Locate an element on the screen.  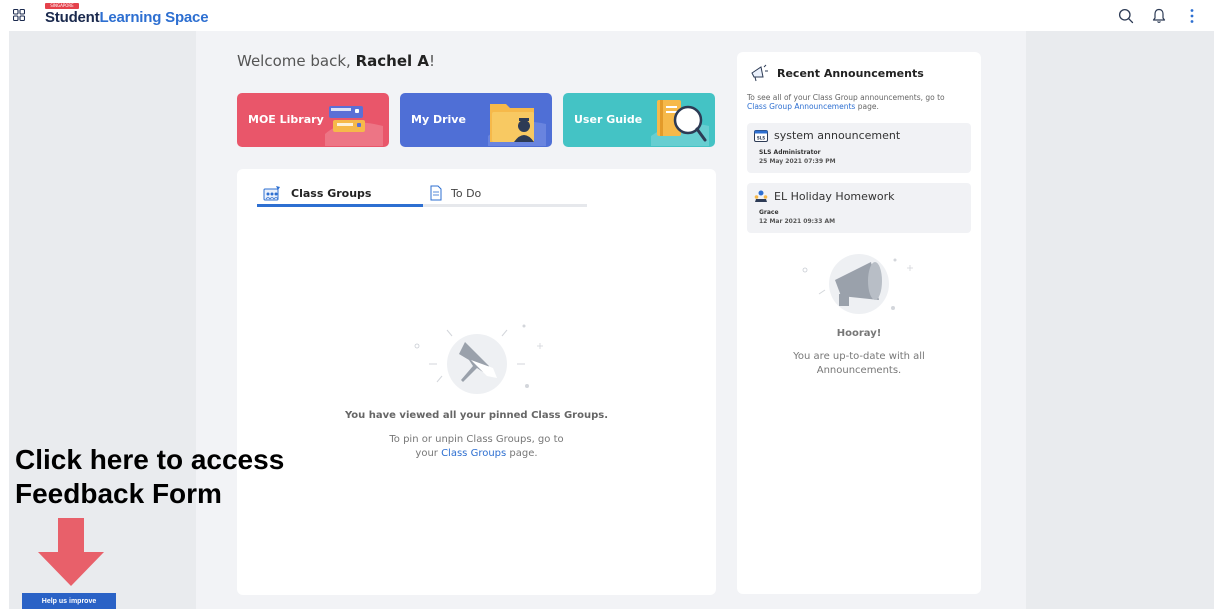
welcome-message: Welcome back, Rachel A! is located at coordinates (336, 61).